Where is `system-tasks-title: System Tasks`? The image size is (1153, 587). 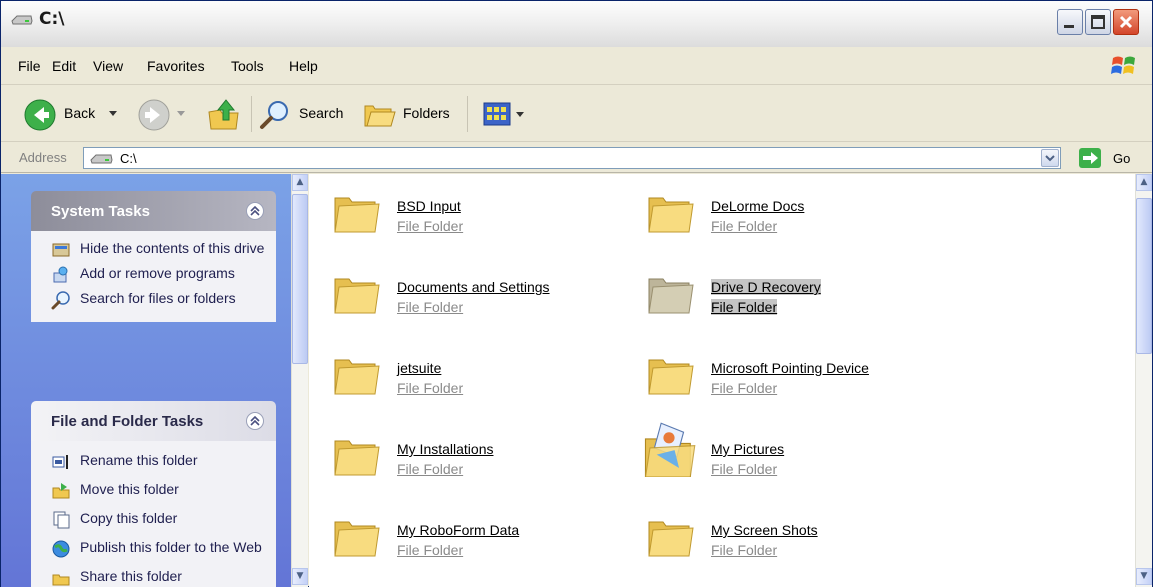
system-tasks-title: System Tasks is located at coordinates (100, 211).